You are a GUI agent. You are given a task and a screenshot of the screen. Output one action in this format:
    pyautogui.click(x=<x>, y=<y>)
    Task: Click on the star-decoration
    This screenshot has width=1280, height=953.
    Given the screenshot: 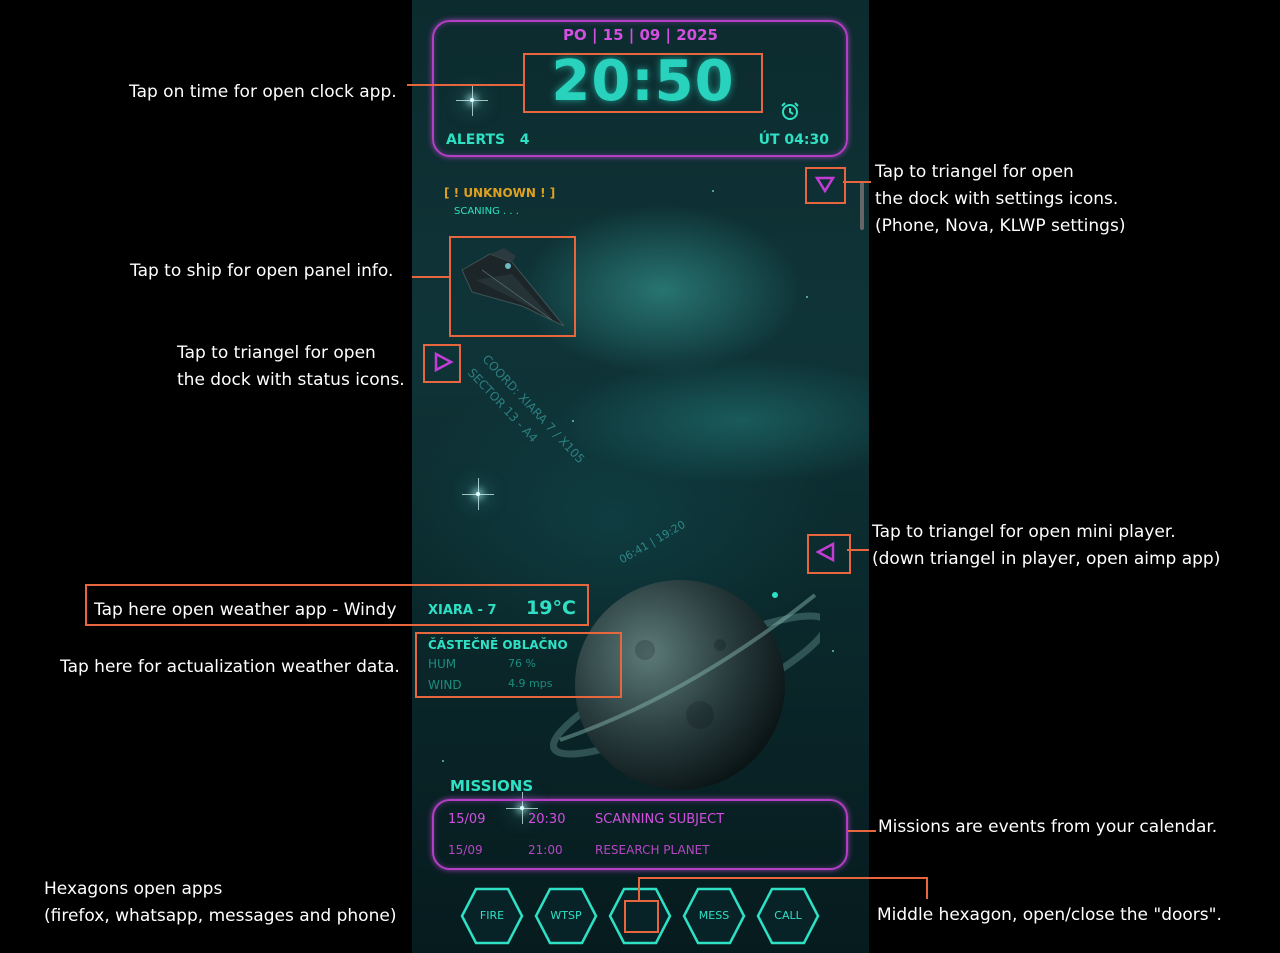 What is the action you would take?
    pyautogui.click(x=478, y=494)
    